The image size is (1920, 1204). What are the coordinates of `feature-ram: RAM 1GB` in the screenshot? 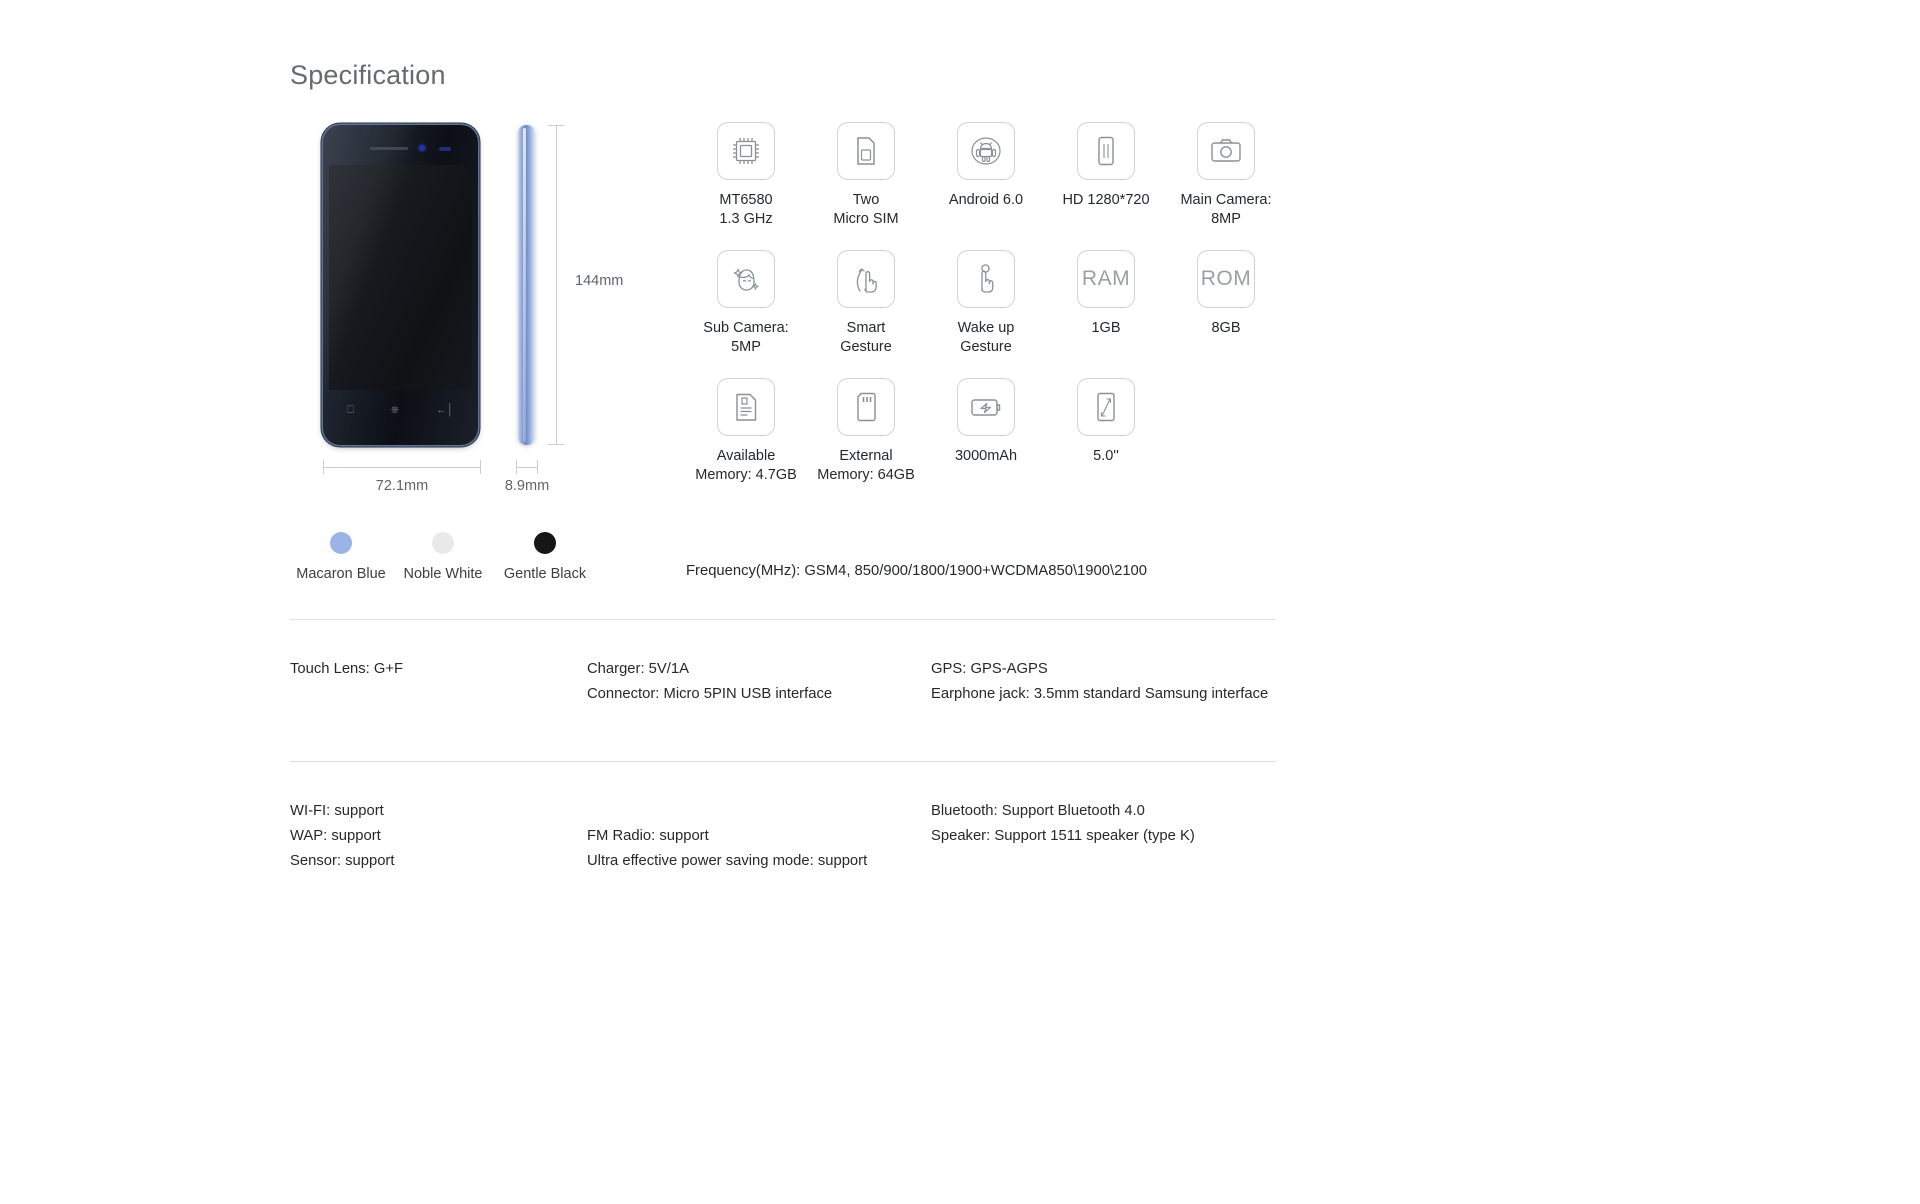 It's located at (1106, 303).